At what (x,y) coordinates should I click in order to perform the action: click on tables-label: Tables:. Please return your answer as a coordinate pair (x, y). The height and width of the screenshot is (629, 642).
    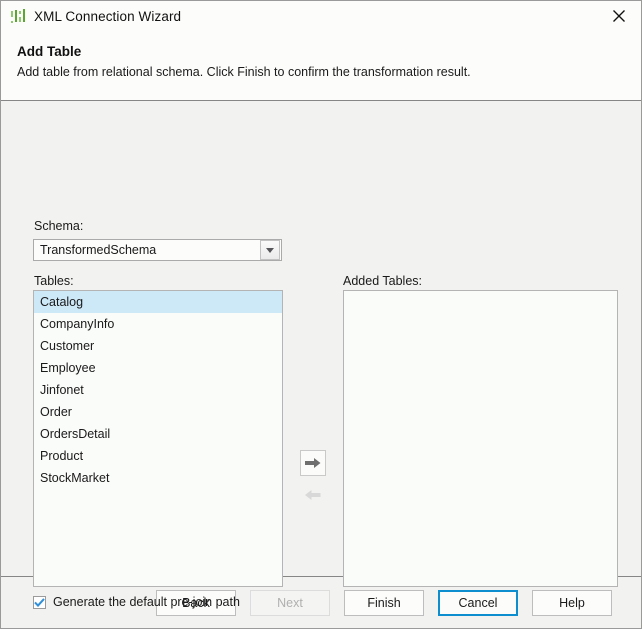
    Looking at the image, I should click on (54, 281).